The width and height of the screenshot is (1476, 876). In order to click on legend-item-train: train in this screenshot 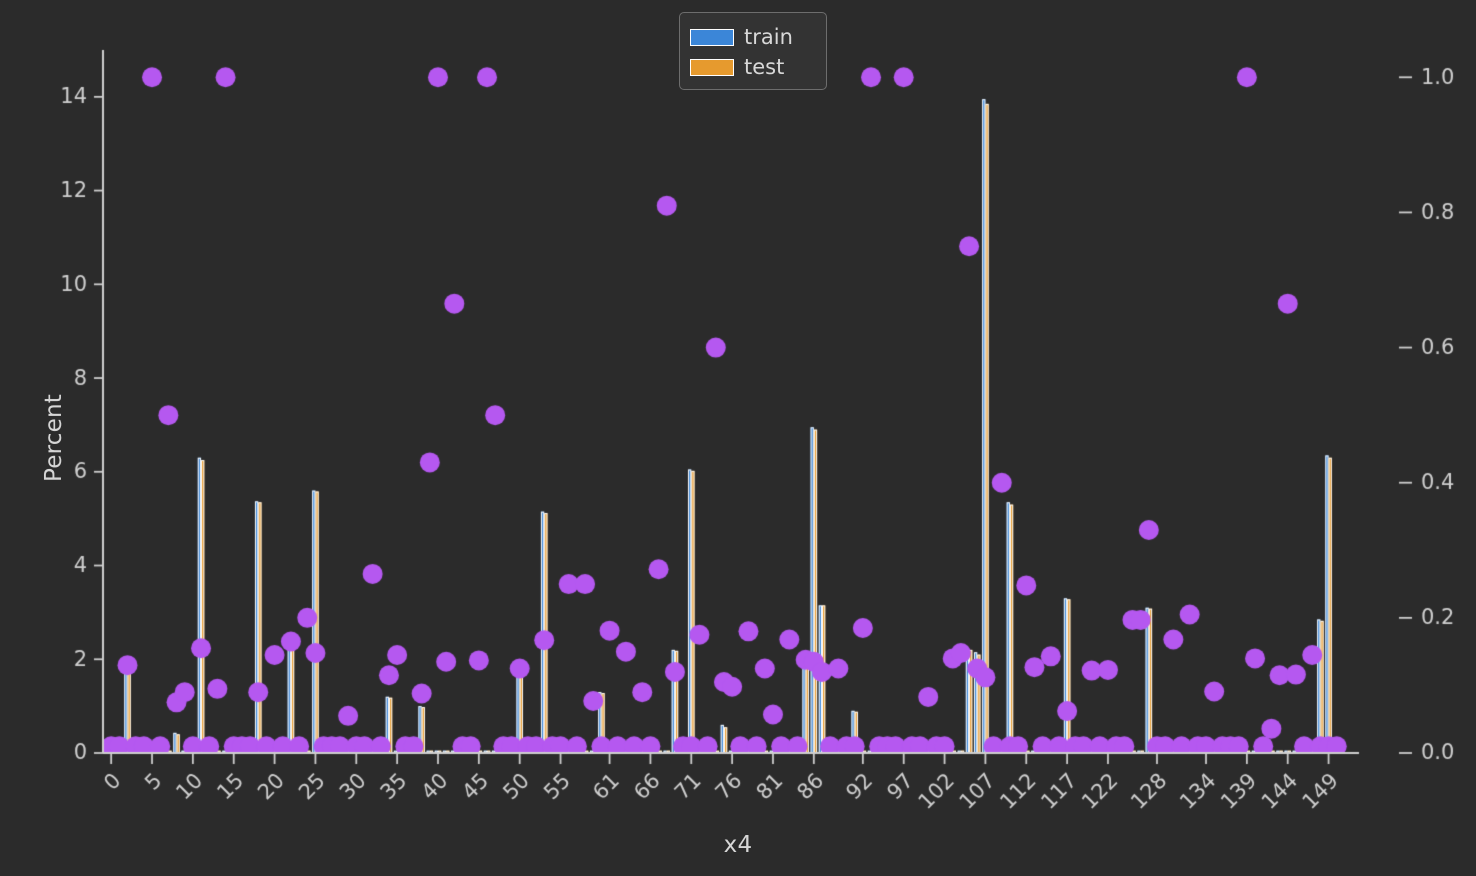, I will do `click(753, 37)`.